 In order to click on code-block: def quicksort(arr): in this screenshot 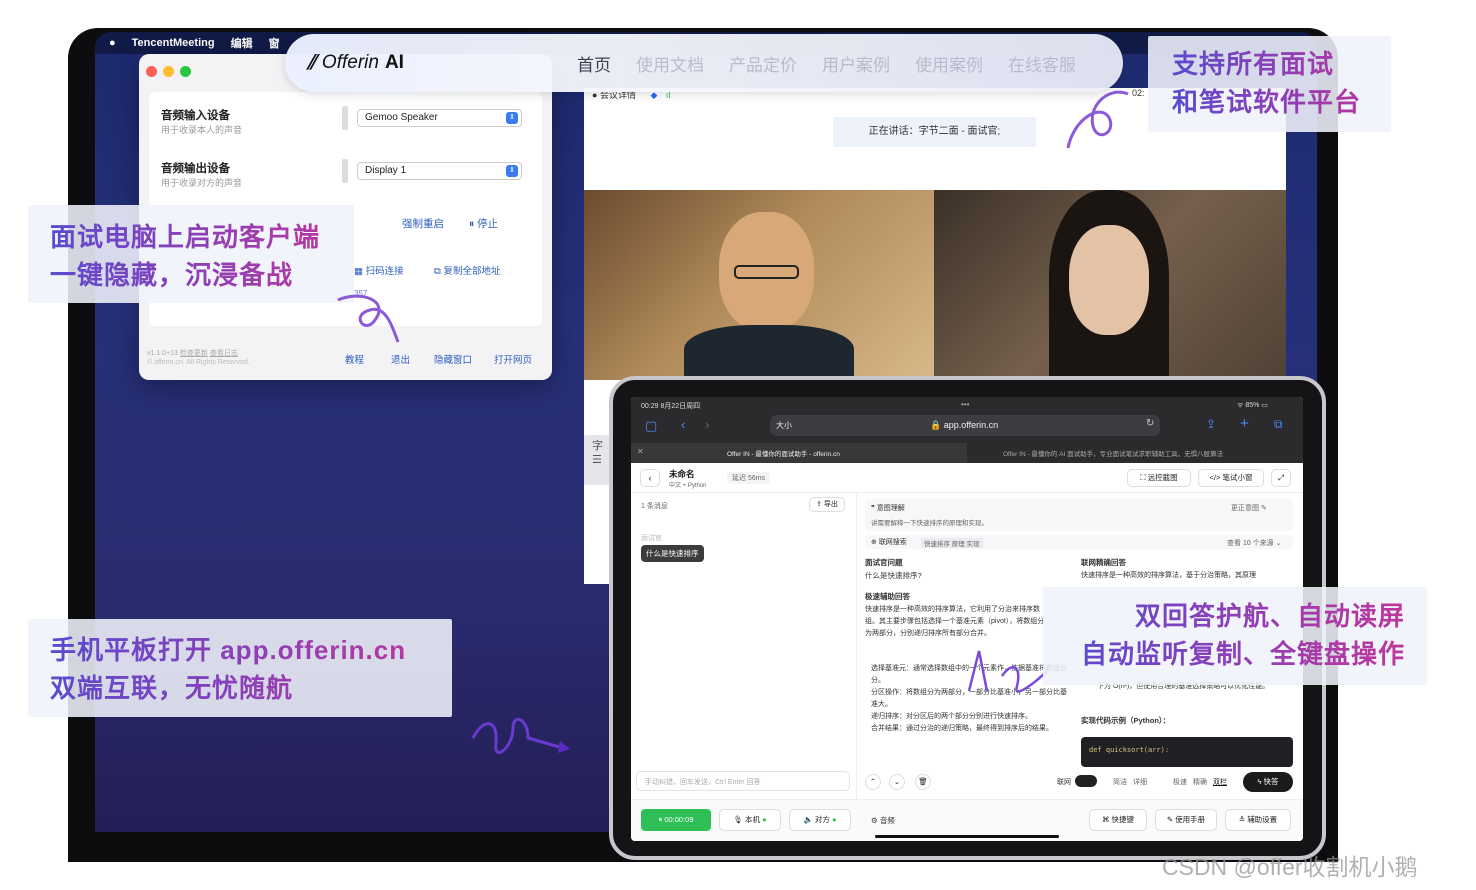, I will do `click(1187, 752)`.